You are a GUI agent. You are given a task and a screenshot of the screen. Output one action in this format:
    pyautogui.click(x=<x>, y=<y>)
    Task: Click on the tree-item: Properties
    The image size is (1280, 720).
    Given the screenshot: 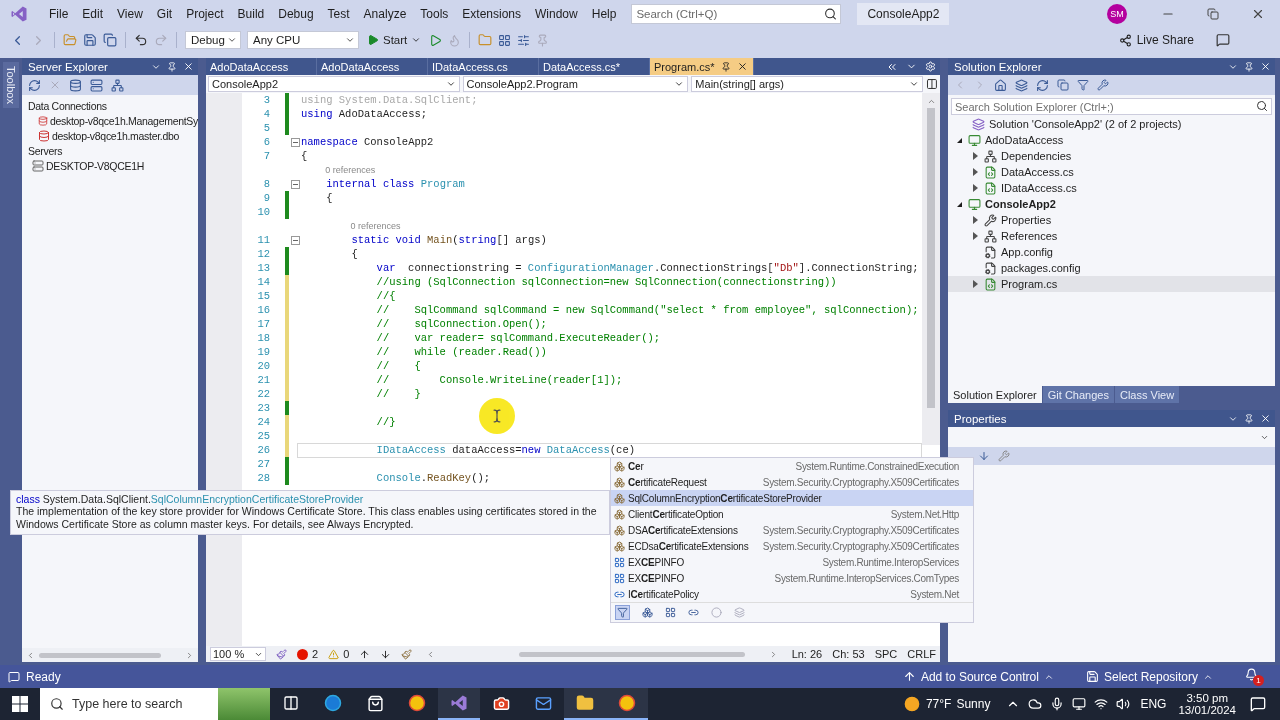 What is the action you would take?
    pyautogui.click(x=1111, y=220)
    